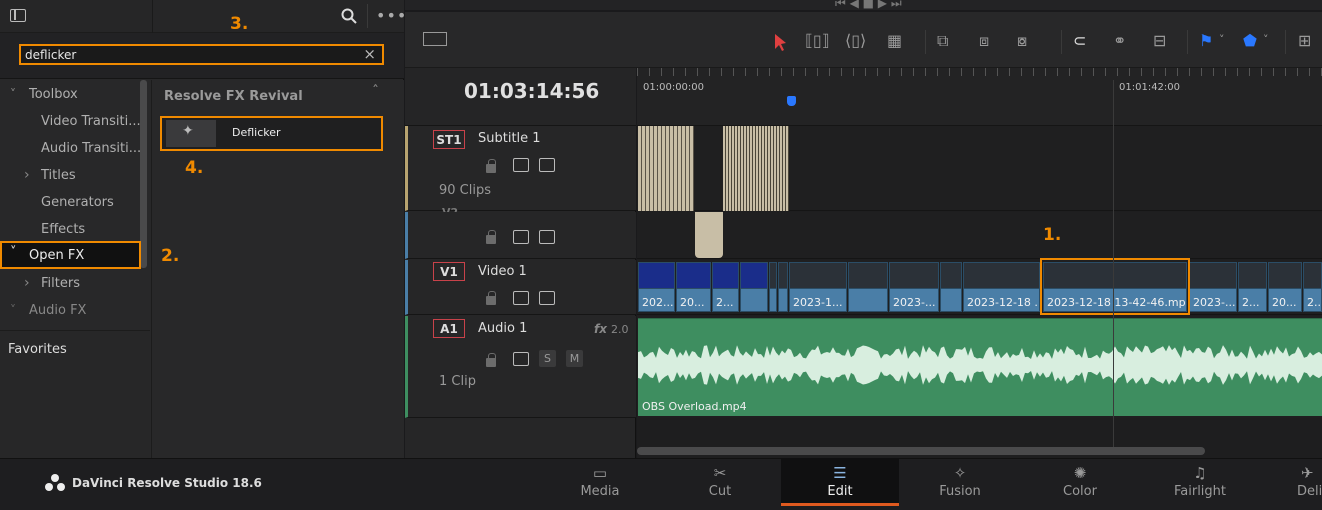  What do you see at coordinates (509, 138) in the screenshot?
I see `track-name: Subtitle 1` at bounding box center [509, 138].